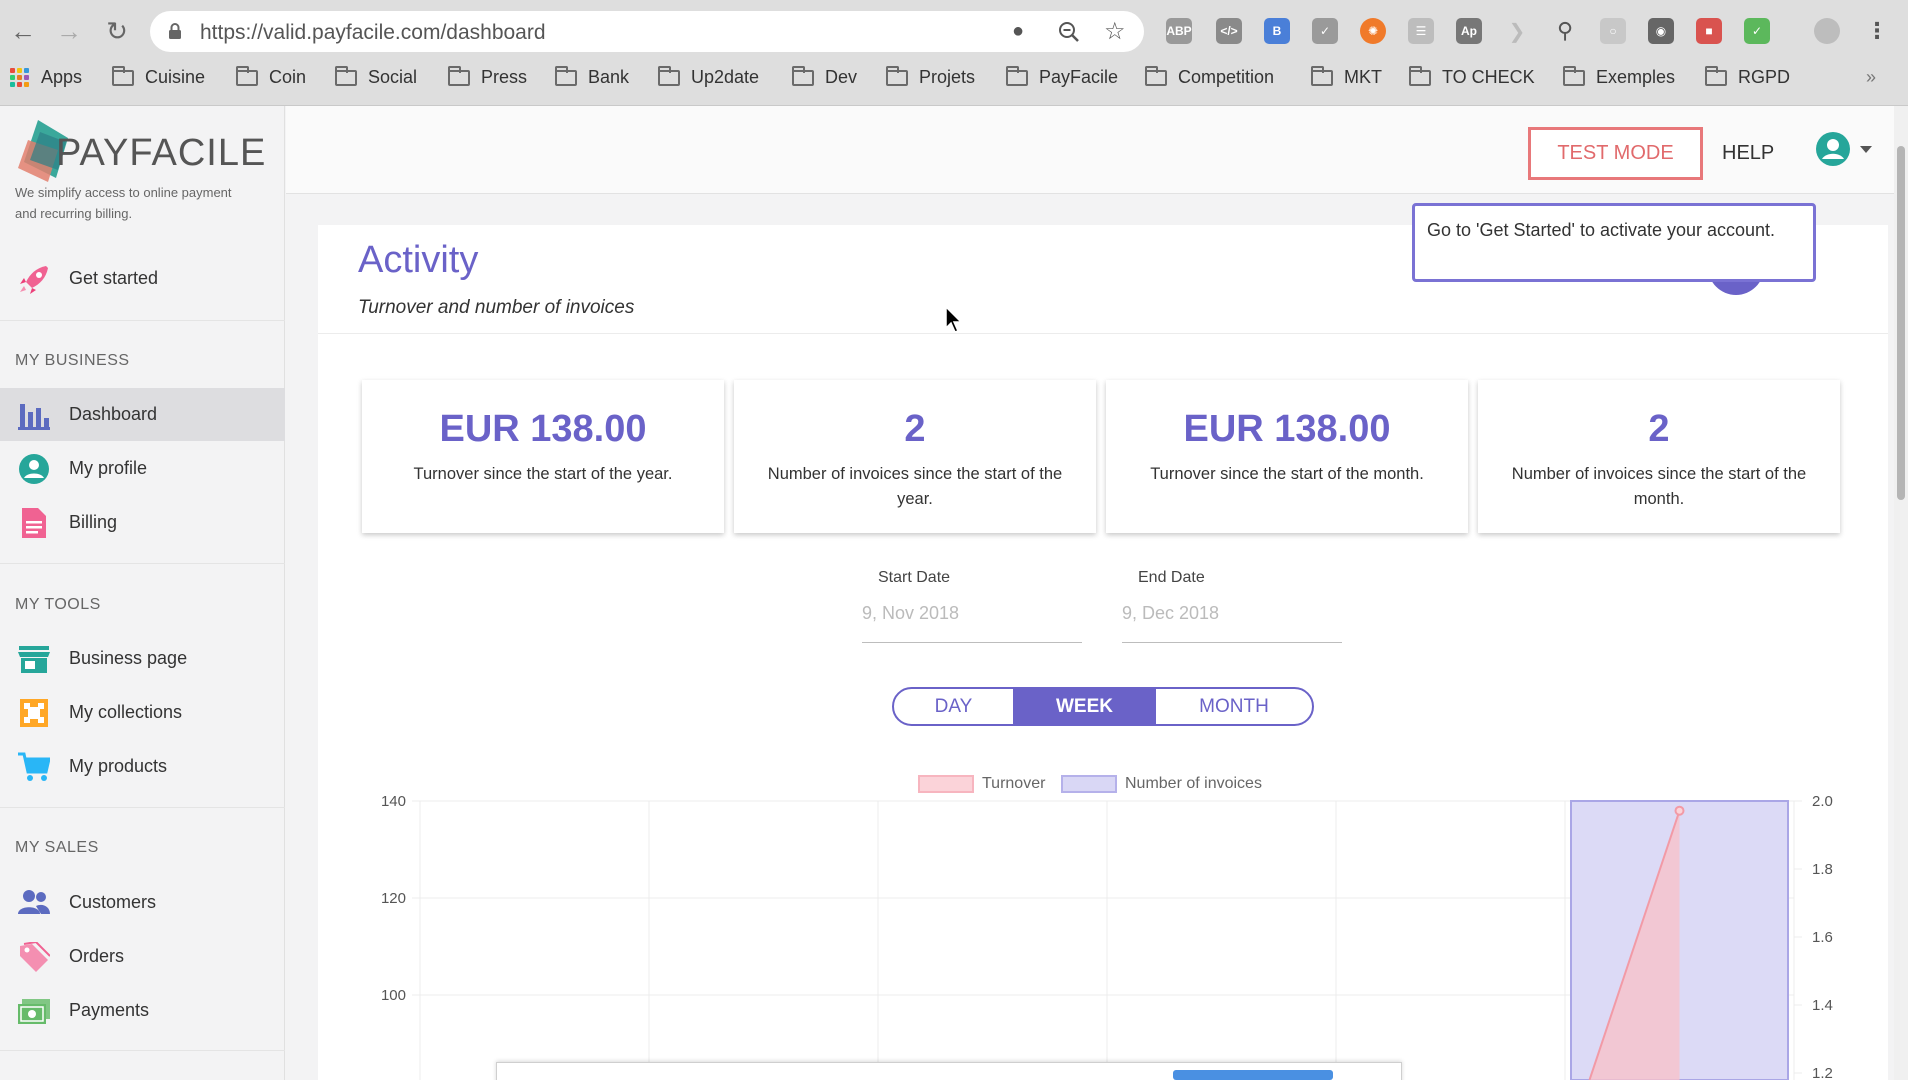 This screenshot has width=1908, height=1080. Describe the element at coordinates (949, 1071) in the screenshot. I see `bottom-popup` at that location.